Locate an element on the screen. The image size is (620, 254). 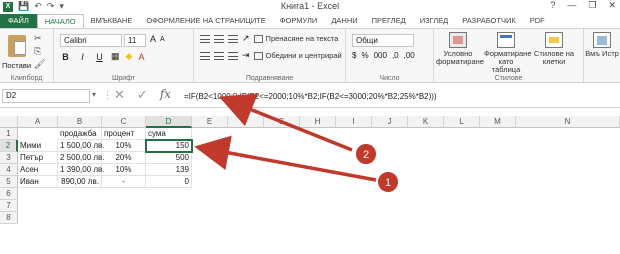
column-header: K is located at coordinates (426, 122).